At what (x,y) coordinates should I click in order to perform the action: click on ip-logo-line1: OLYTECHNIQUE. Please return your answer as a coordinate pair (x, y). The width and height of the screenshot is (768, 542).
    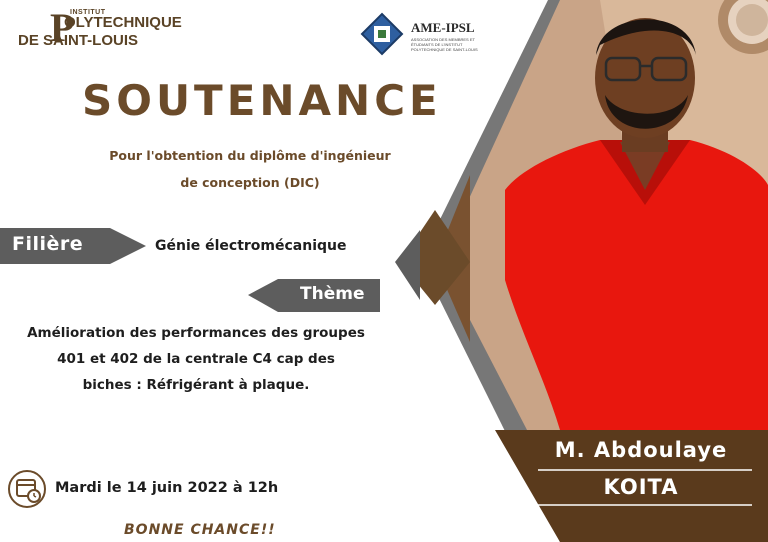
    Looking at the image, I should click on (123, 22).